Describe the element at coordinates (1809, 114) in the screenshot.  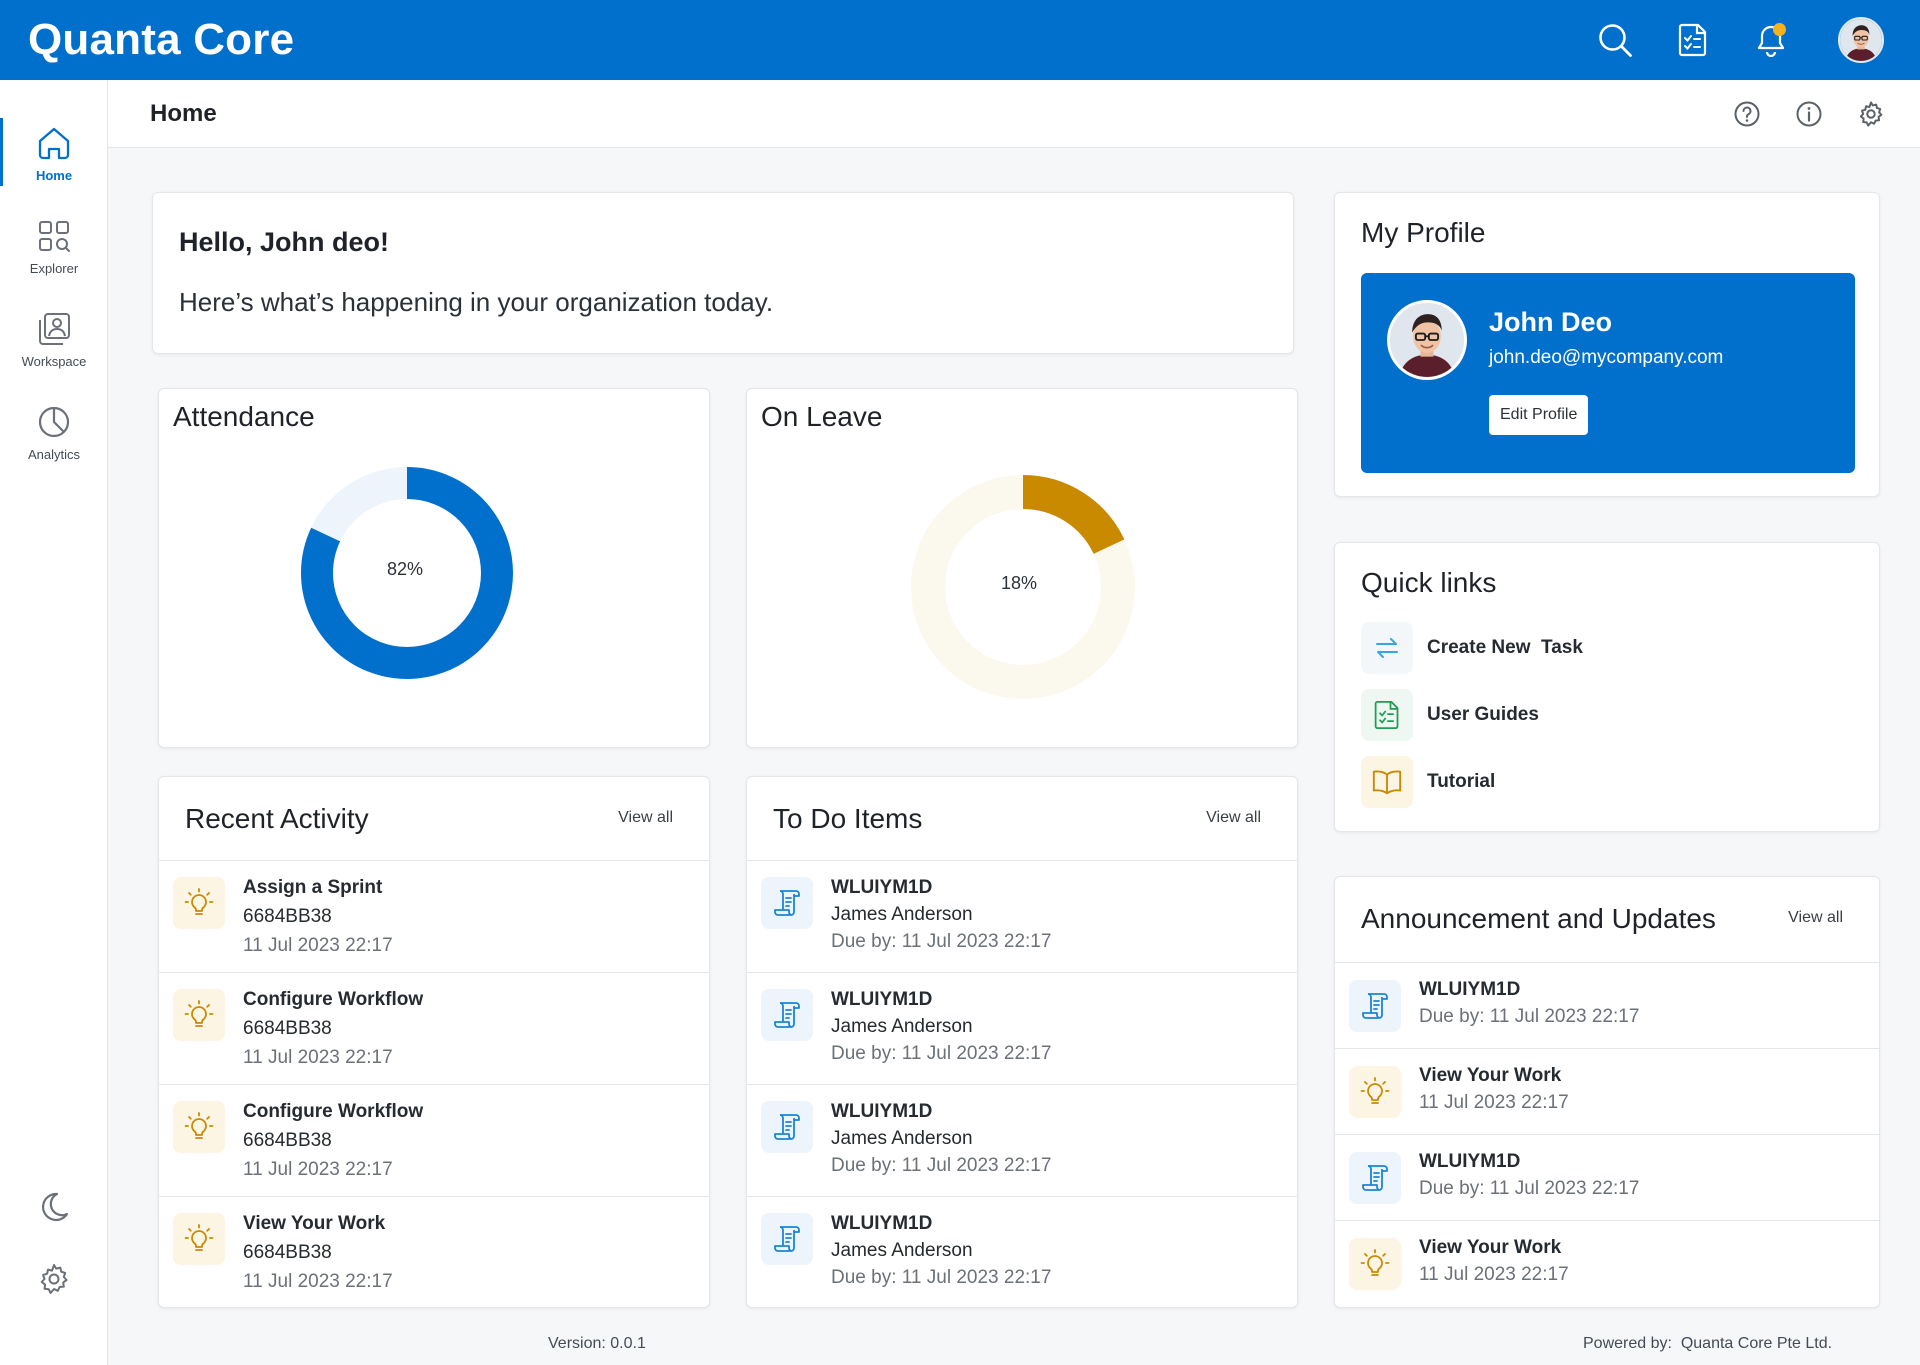
I see `info-button` at that location.